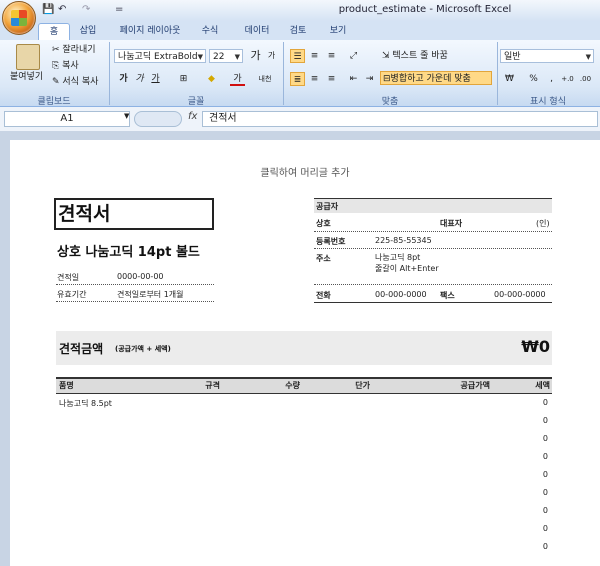  What do you see at coordinates (567, 79) in the screenshot?
I see `increase-decimal-button: +.0` at bounding box center [567, 79].